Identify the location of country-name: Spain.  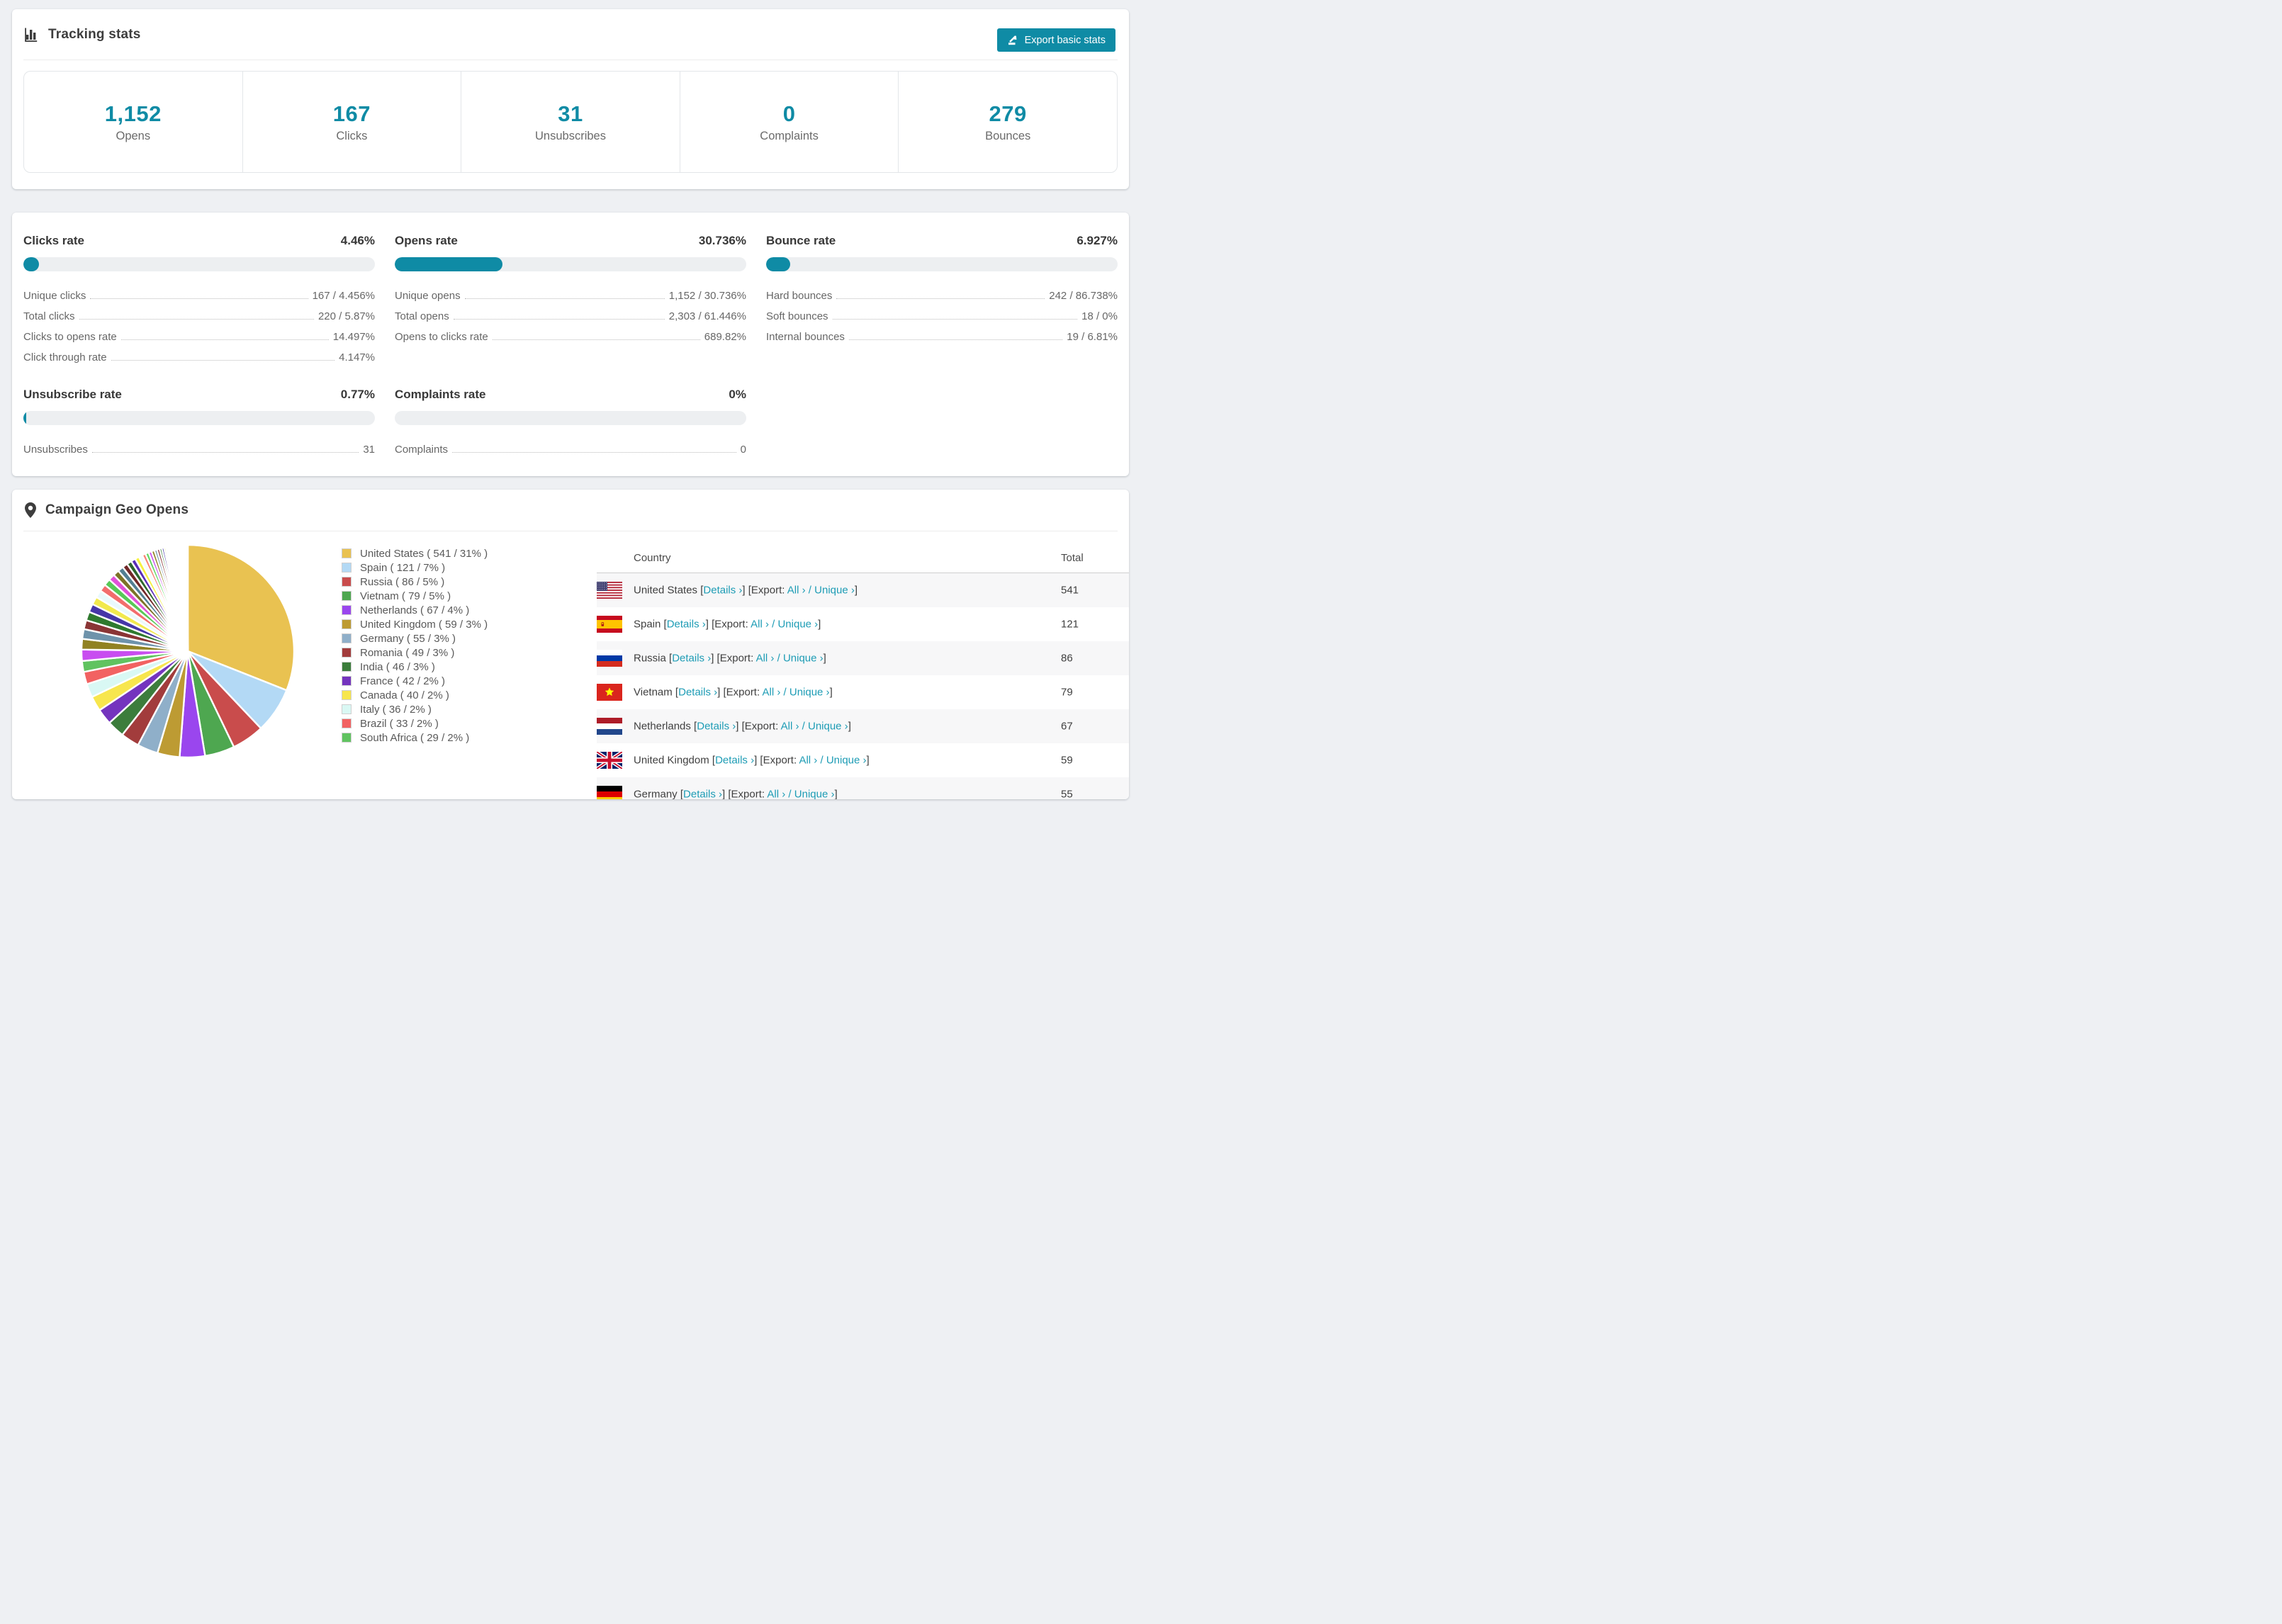
(647, 625).